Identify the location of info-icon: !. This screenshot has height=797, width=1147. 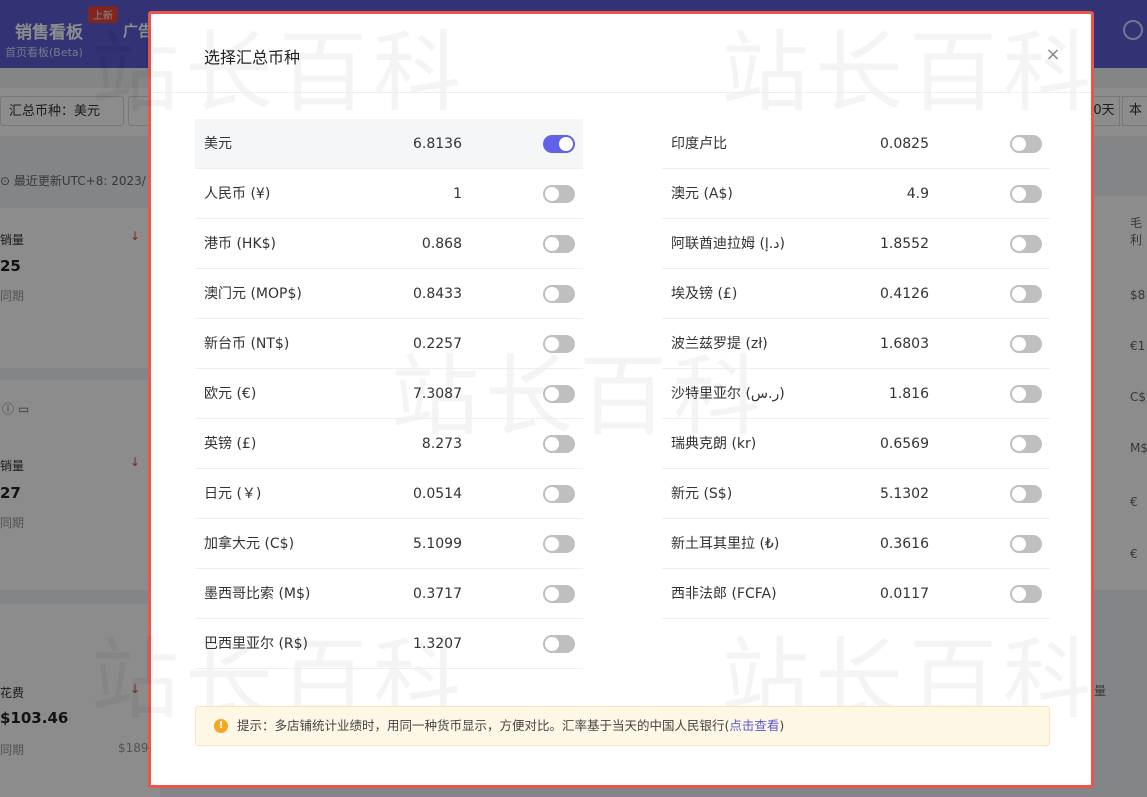
(221, 726).